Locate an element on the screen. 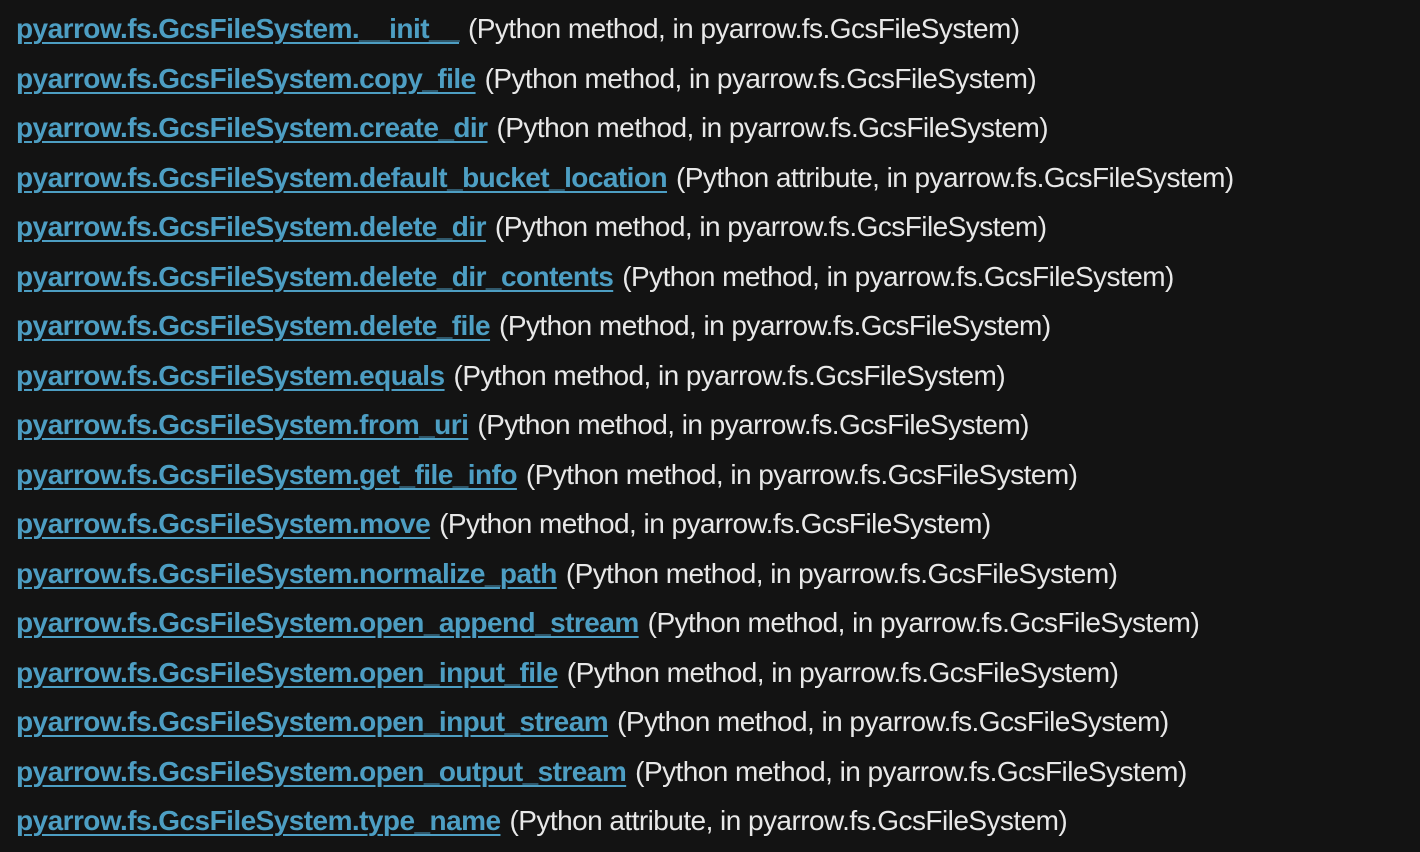 Image resolution: width=1420 pixels, height=852 pixels. result-link: pyarrow.fs.GcsFileSystem.get_file_info is located at coordinates (266, 474).